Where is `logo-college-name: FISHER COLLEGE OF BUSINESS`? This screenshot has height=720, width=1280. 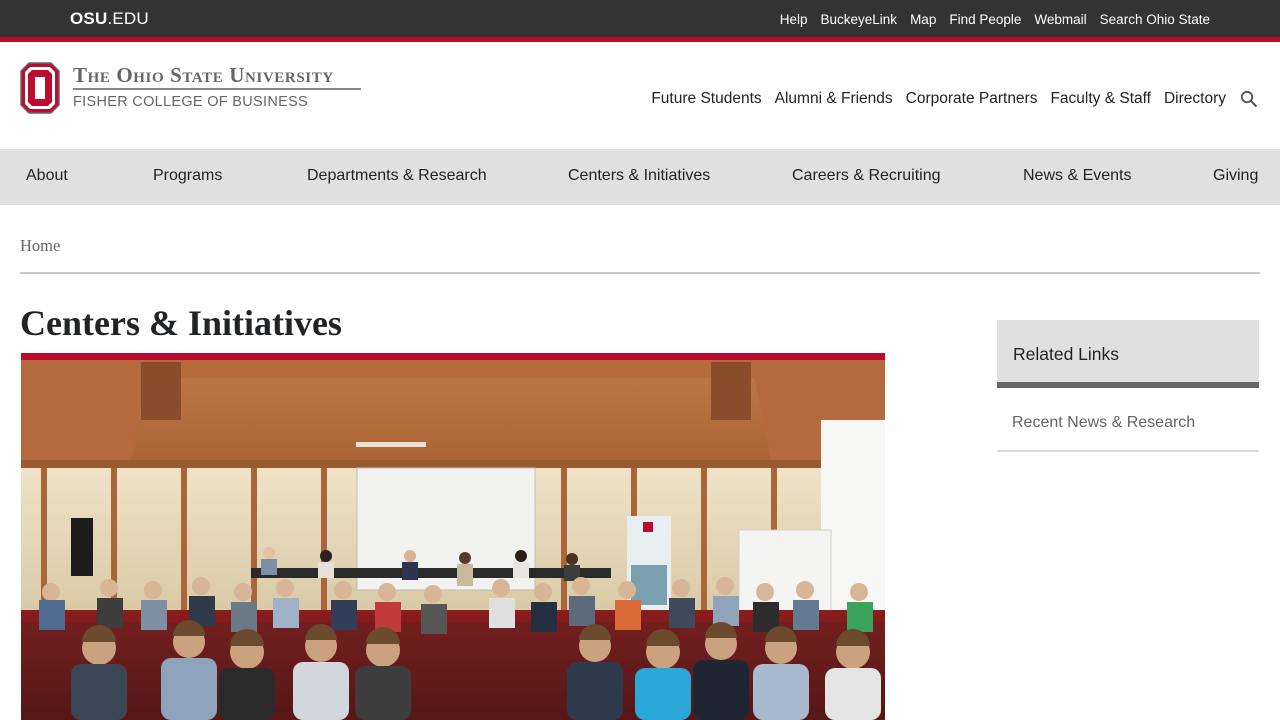
logo-college-name: FISHER COLLEGE OF BUSINESS is located at coordinates (191, 102).